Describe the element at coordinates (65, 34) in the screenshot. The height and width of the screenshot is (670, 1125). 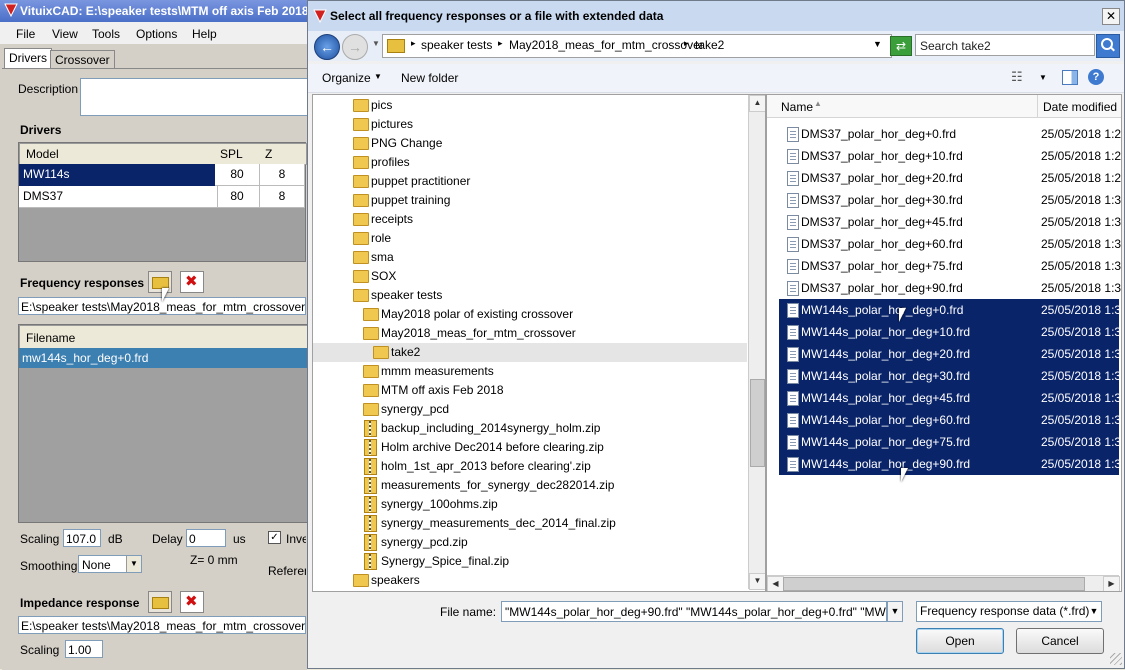
I see `menu-view: View` at that location.